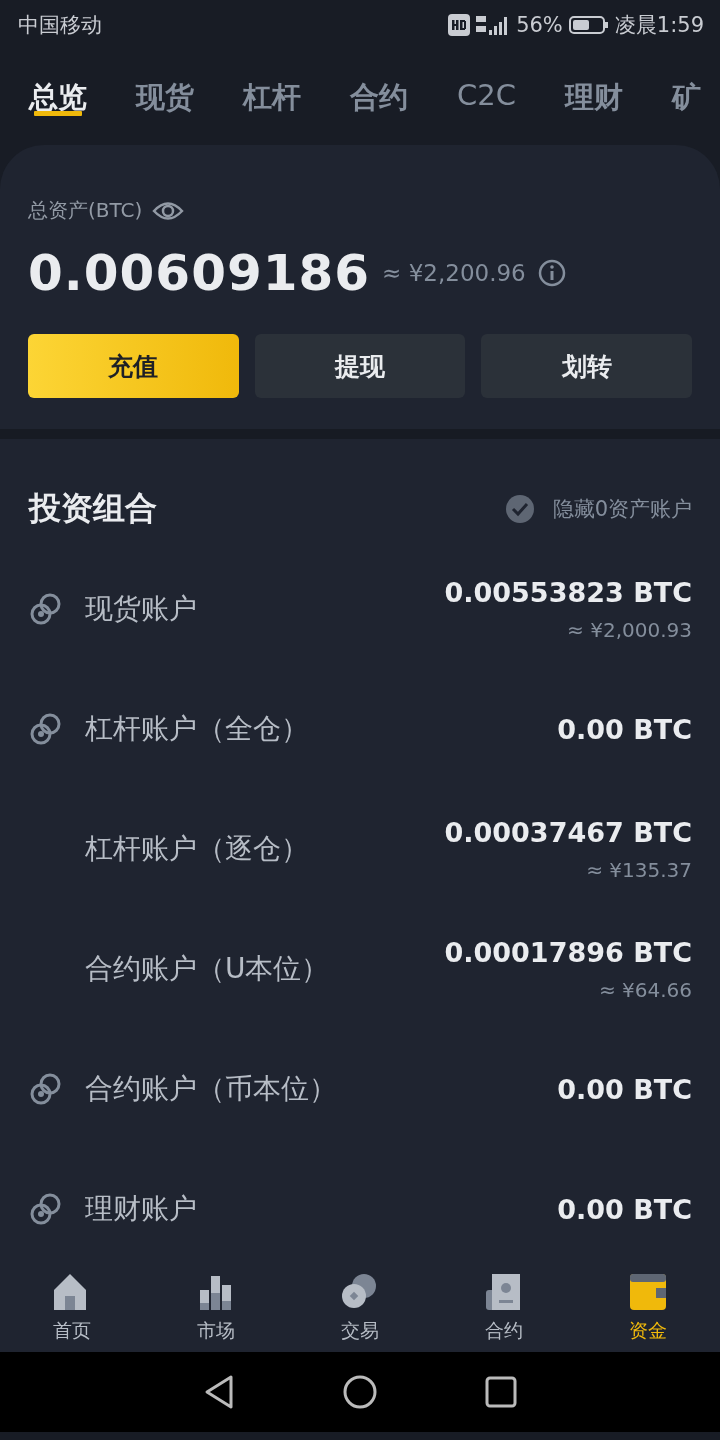 The width and height of the screenshot is (720, 1440). What do you see at coordinates (539, 25) in the screenshot?
I see `battery-percent: 56%` at bounding box center [539, 25].